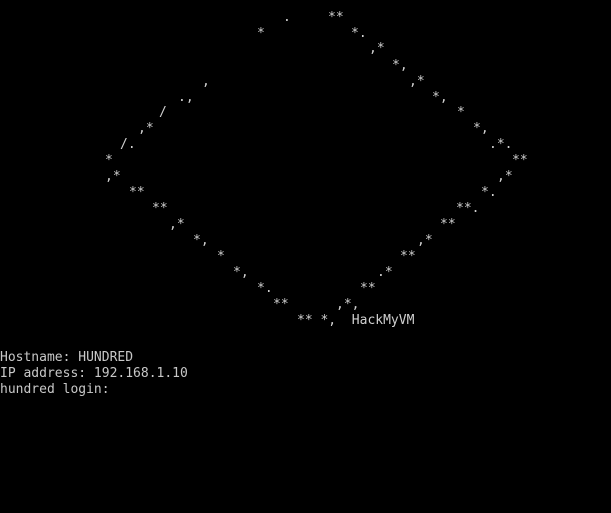 This screenshot has height=513, width=611. I want to click on ascii-art-fragment: ,*,, so click(348, 304).